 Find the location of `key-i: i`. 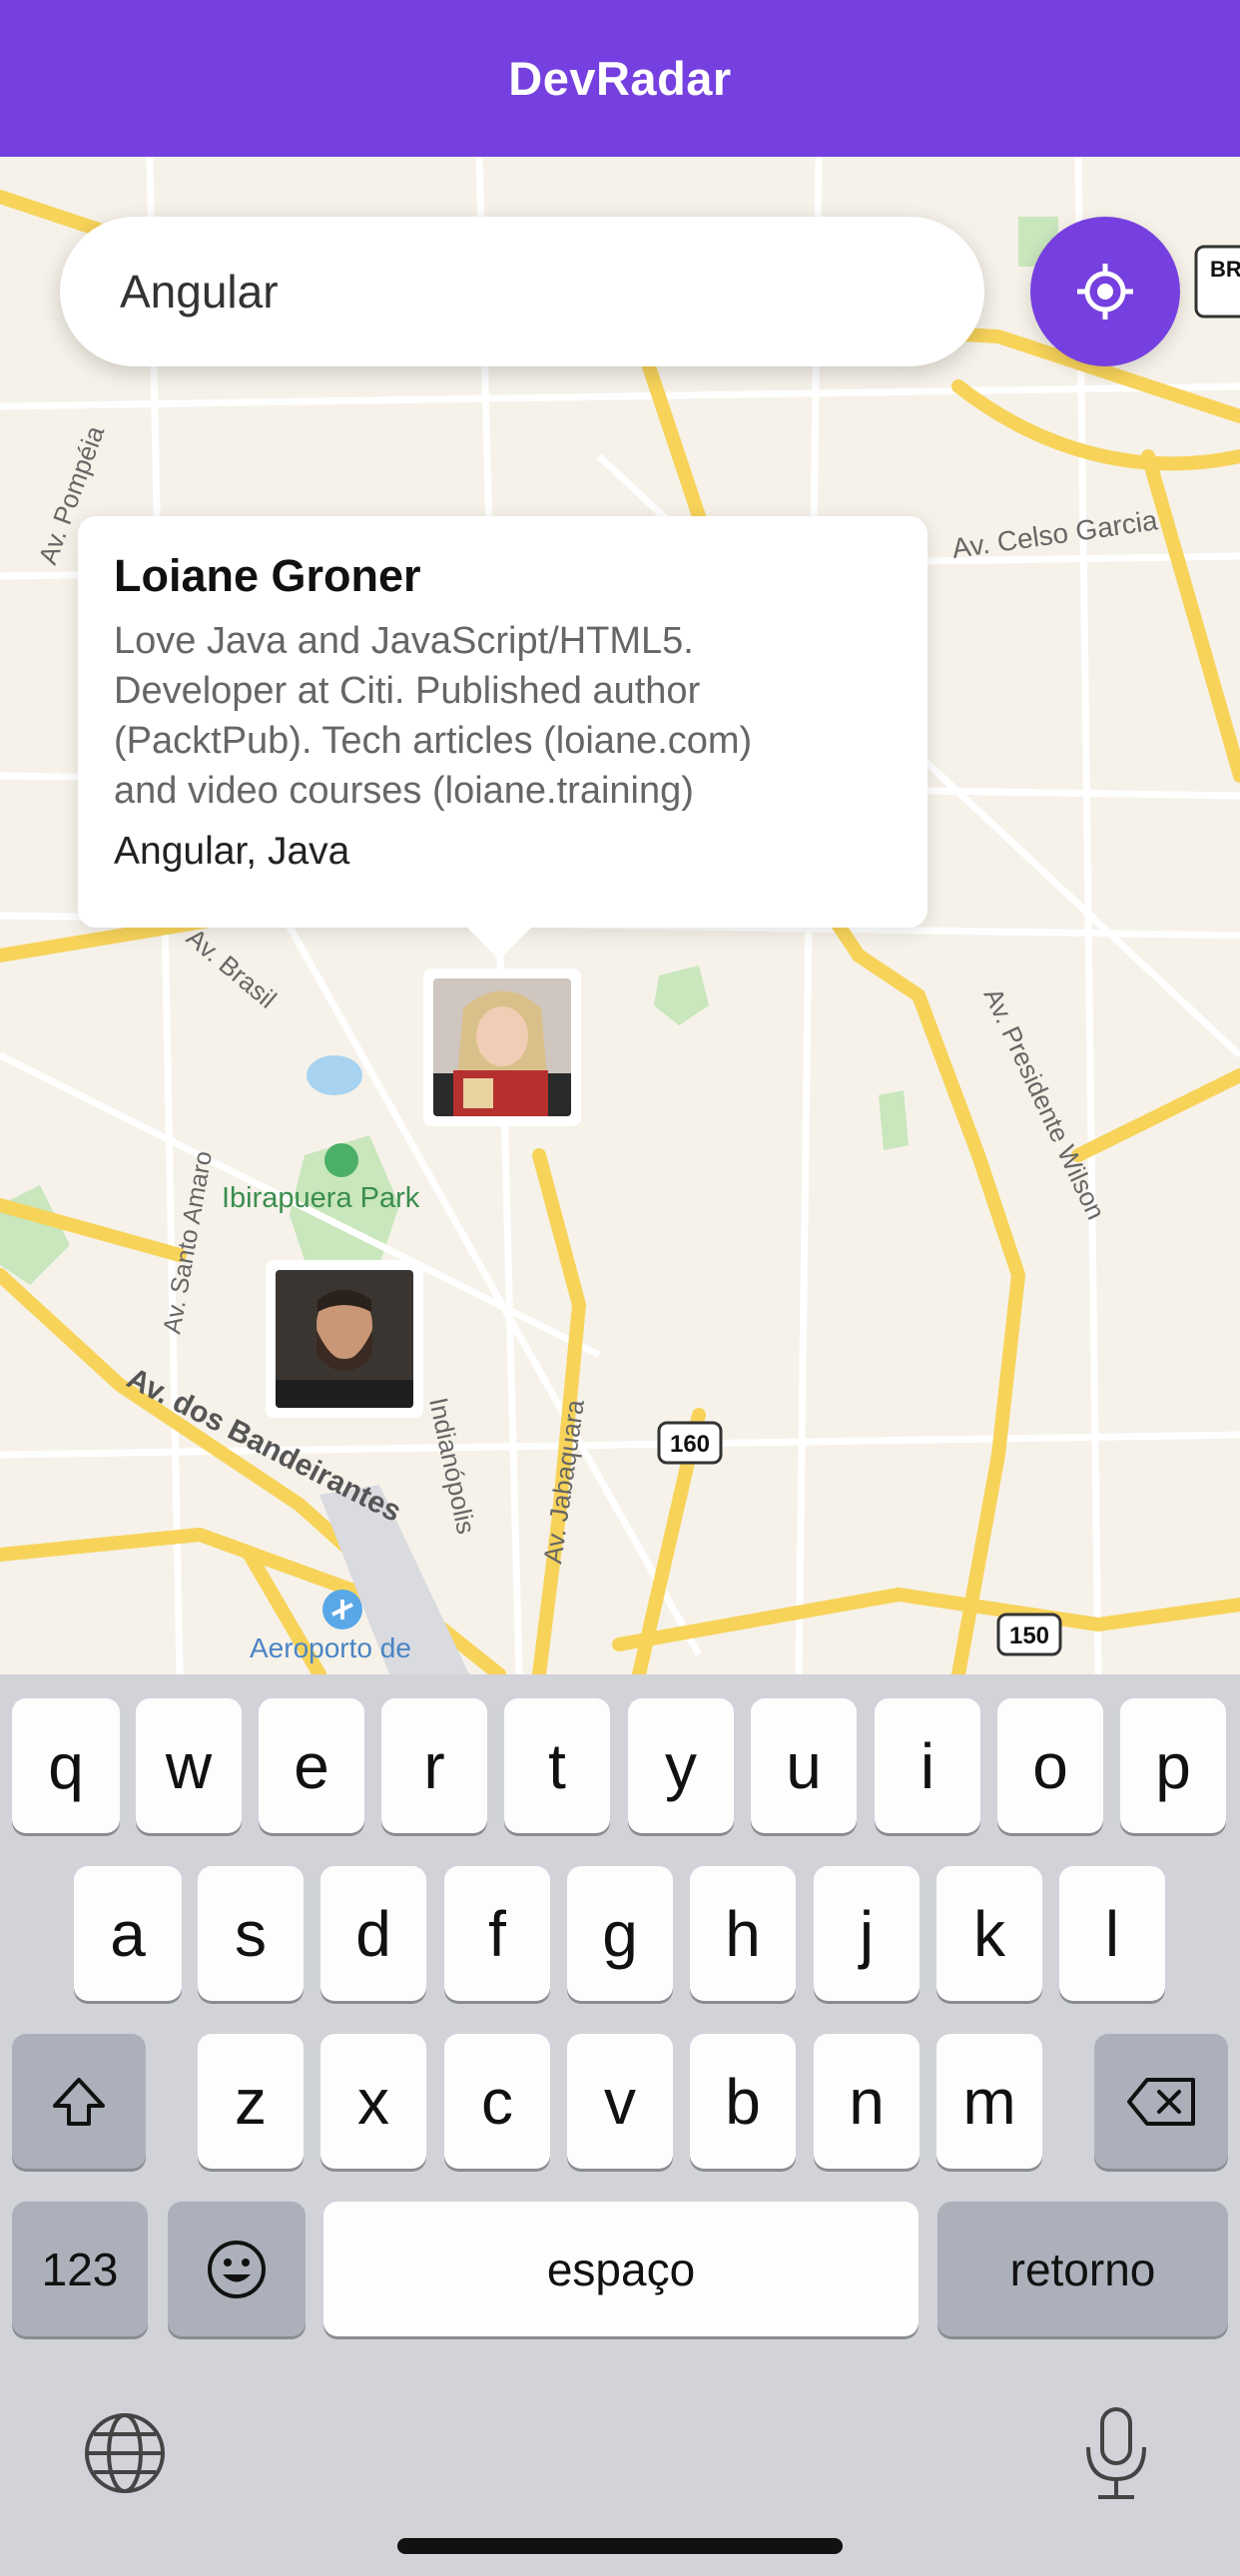

key-i: i is located at coordinates (928, 1765).